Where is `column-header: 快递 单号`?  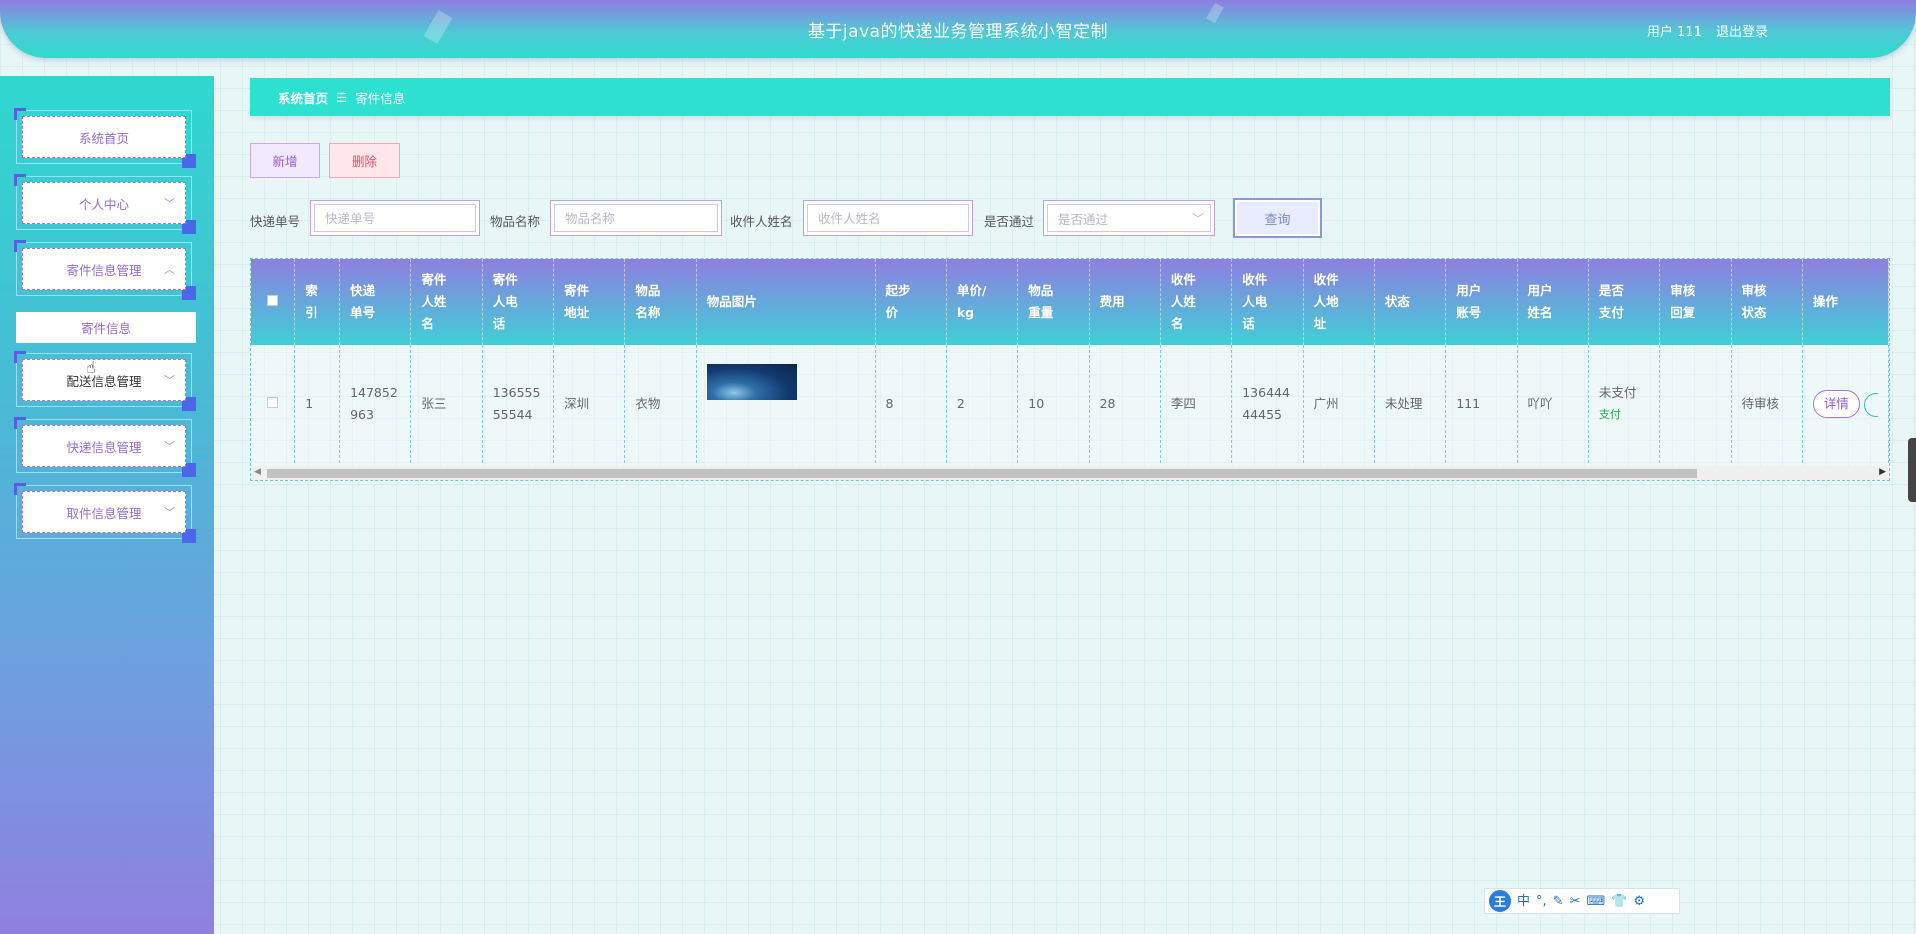
column-header: 快递 单号 is located at coordinates (375, 302).